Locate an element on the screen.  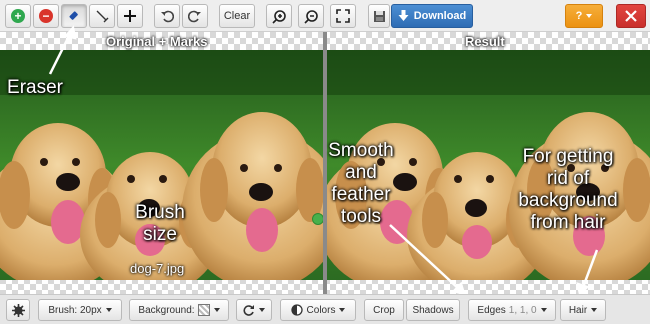
background-label: Background: is located at coordinates (166, 310).